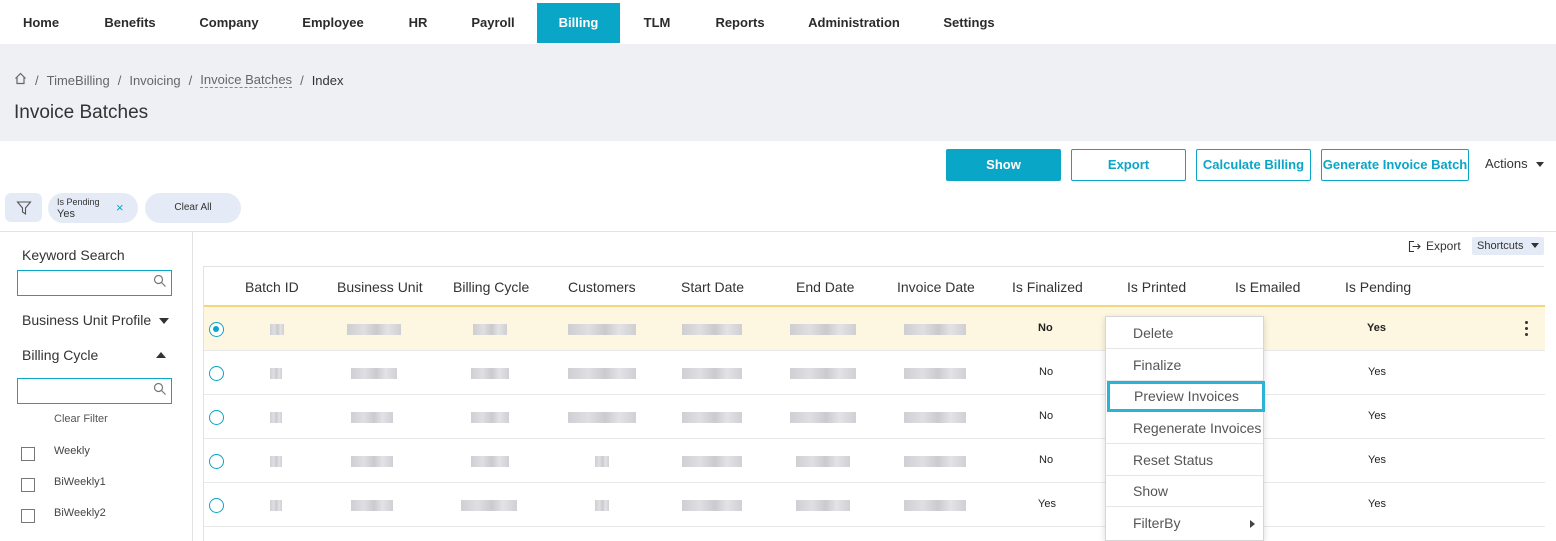 This screenshot has width=1556, height=541. Describe the element at coordinates (1186, 396) in the screenshot. I see `menu-item-preview-invoices: Preview Invoices` at that location.